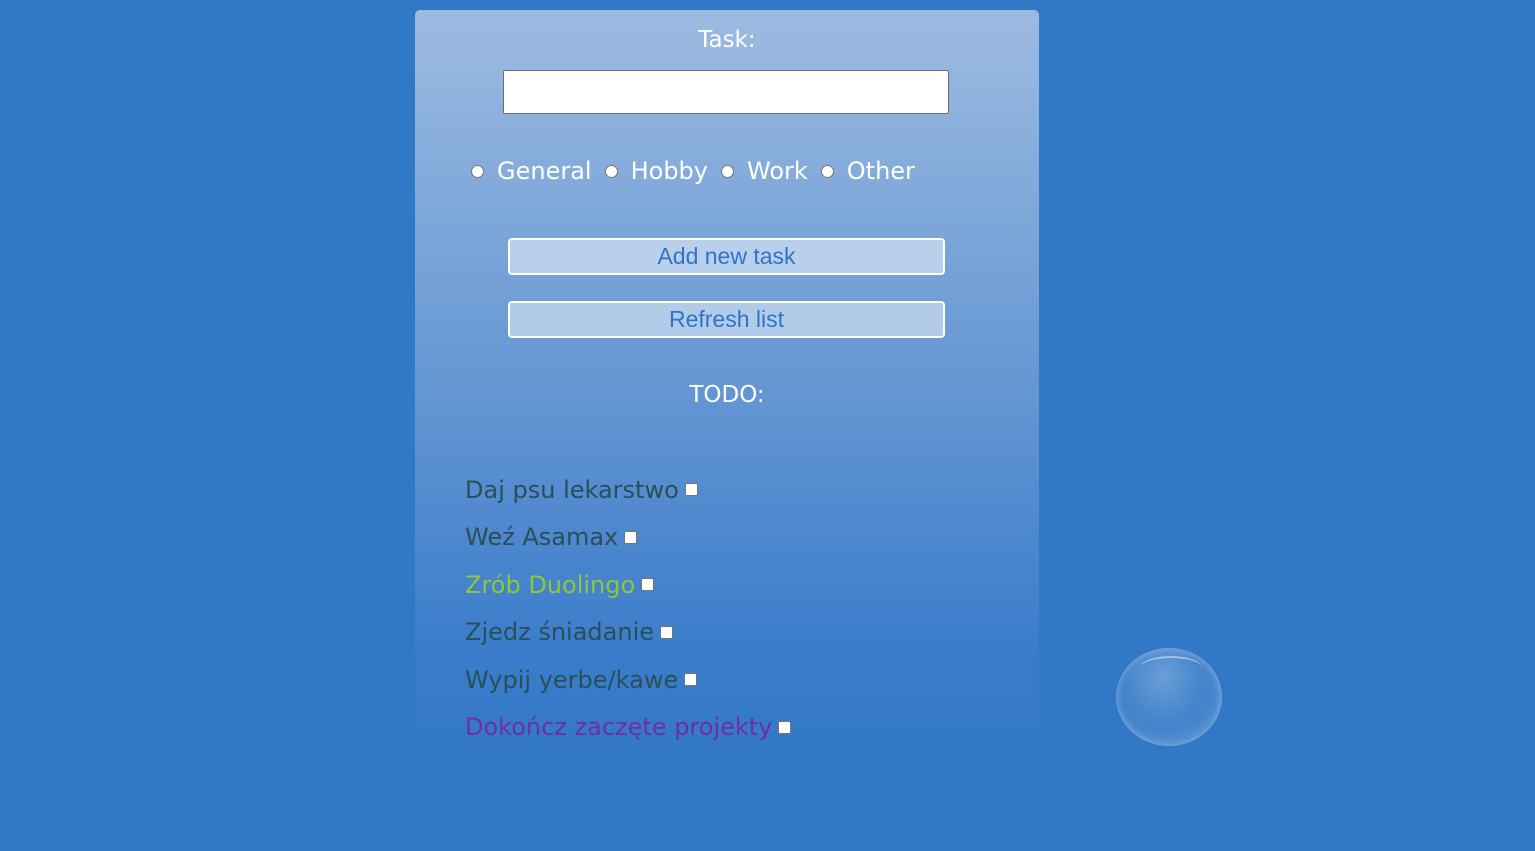 Image resolution: width=1535 pixels, height=851 pixels. What do you see at coordinates (611, 171) in the screenshot?
I see `radio-hobby-circle` at bounding box center [611, 171].